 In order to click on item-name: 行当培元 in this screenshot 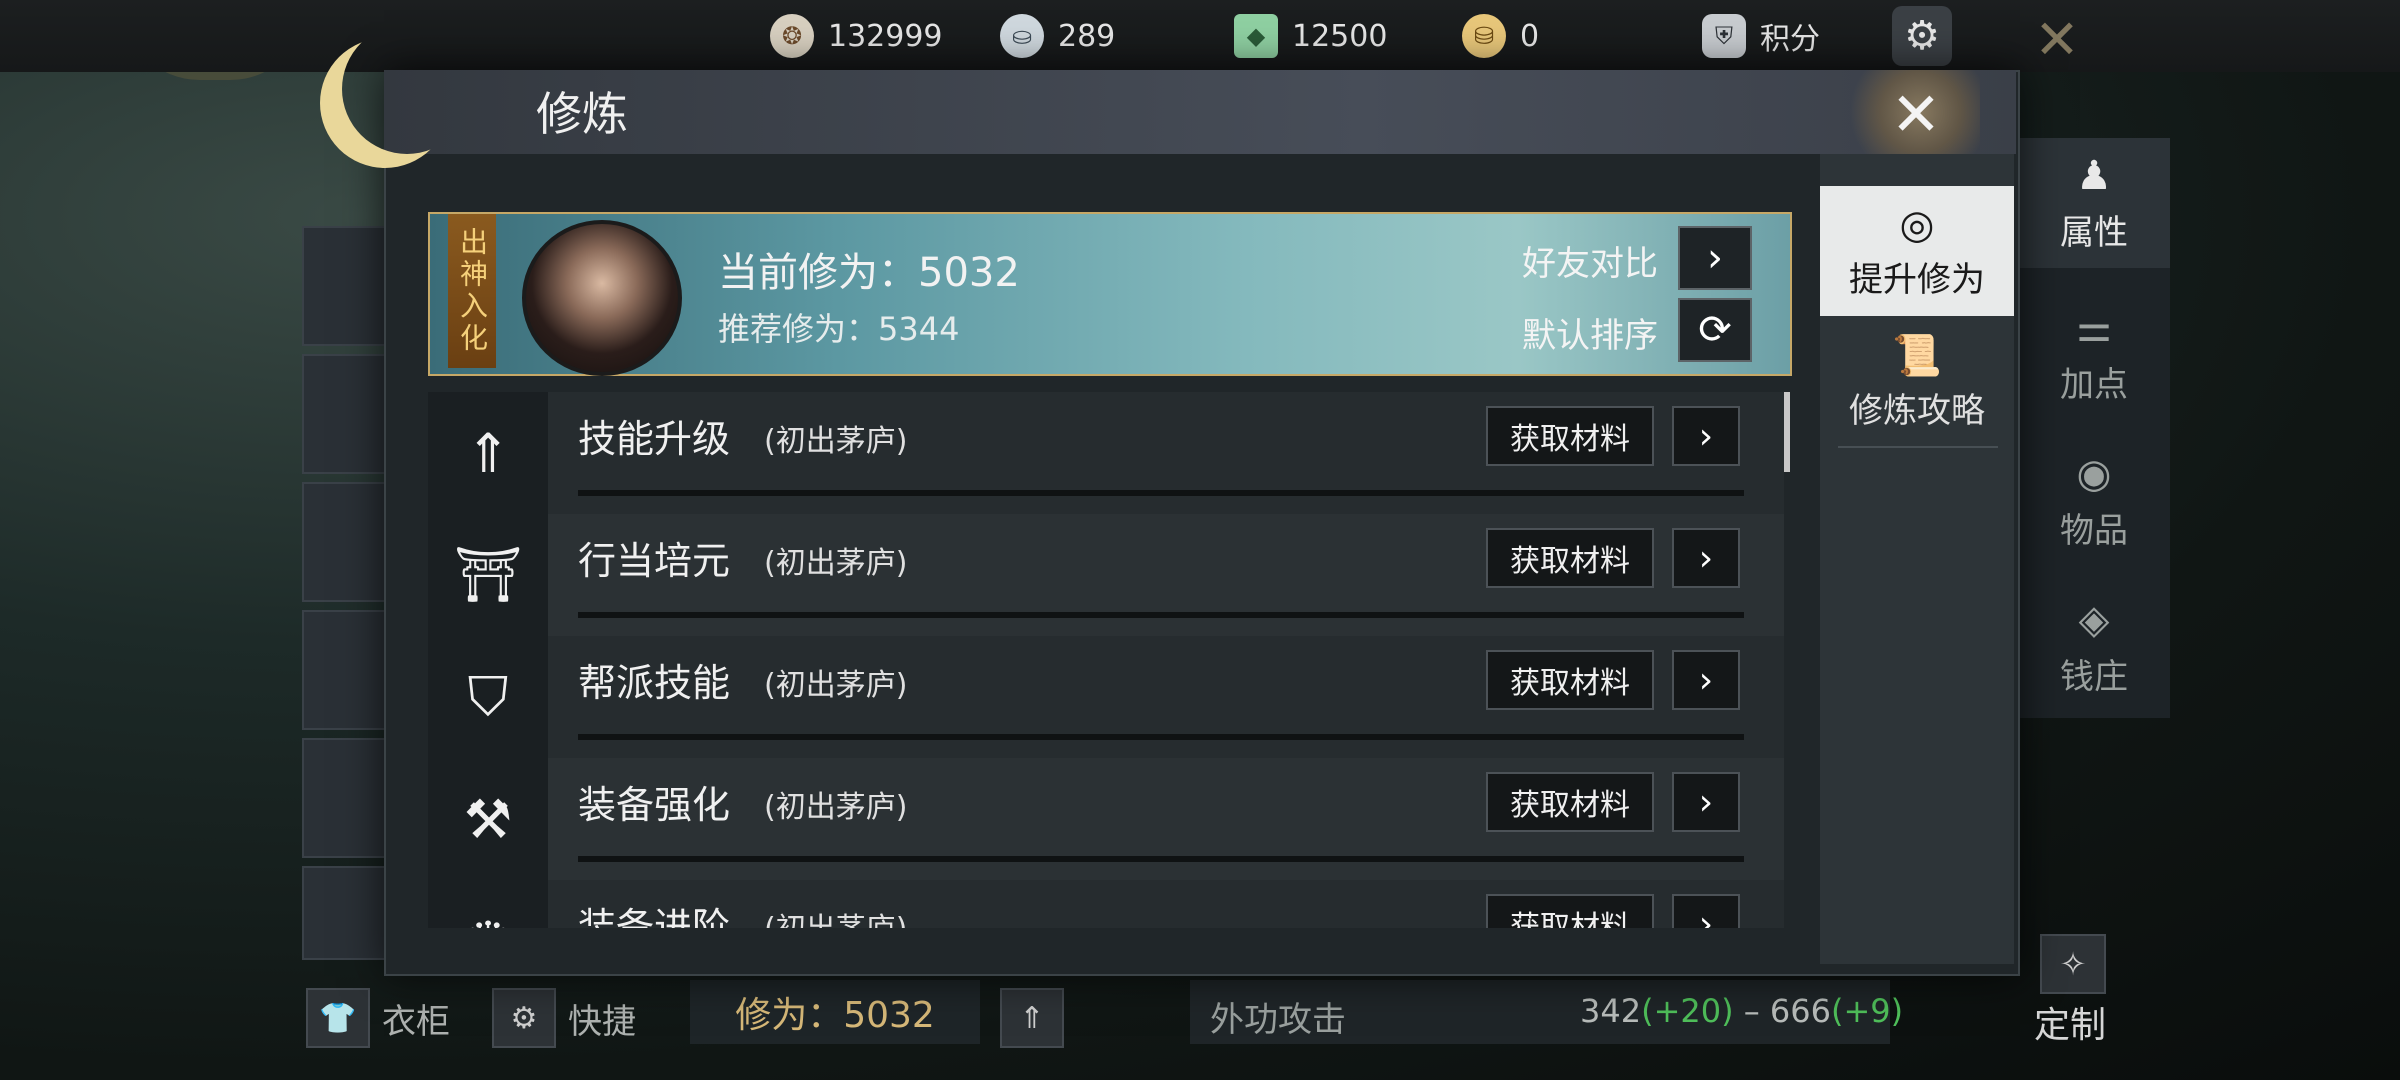, I will do `click(654, 561)`.